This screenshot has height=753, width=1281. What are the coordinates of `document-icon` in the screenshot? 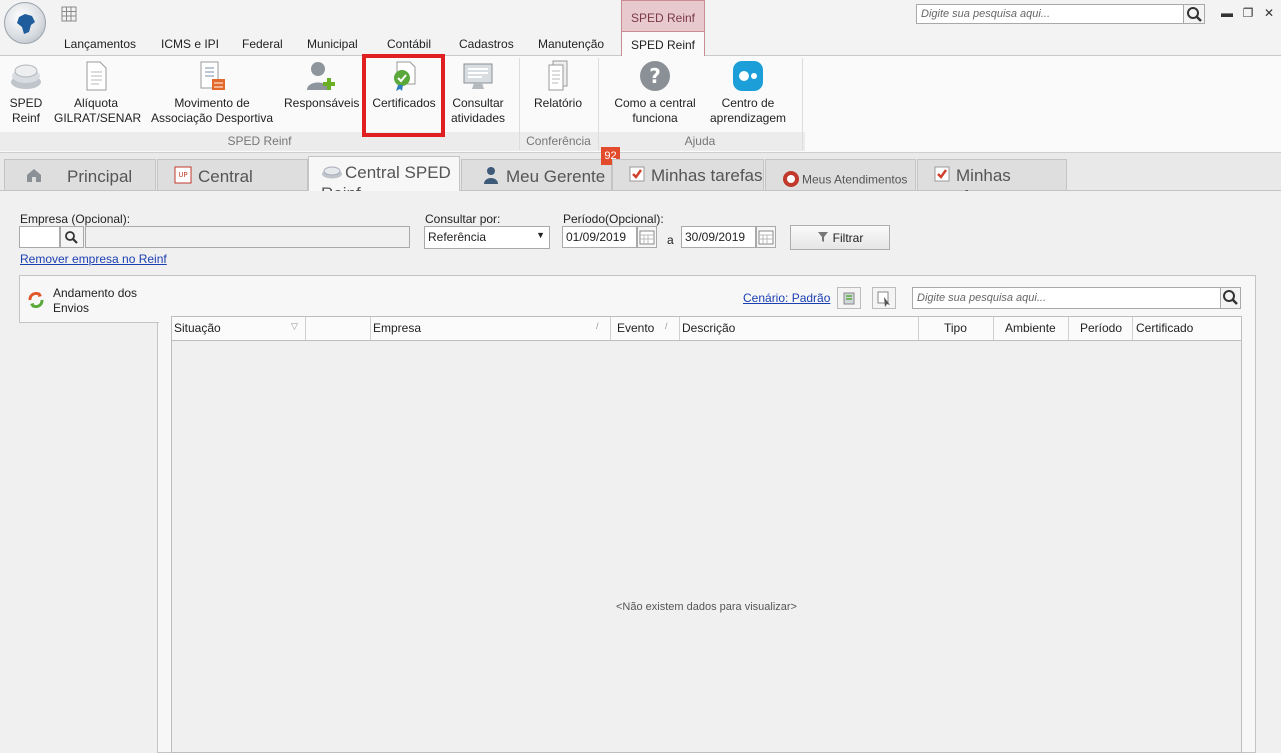 It's located at (96, 76).